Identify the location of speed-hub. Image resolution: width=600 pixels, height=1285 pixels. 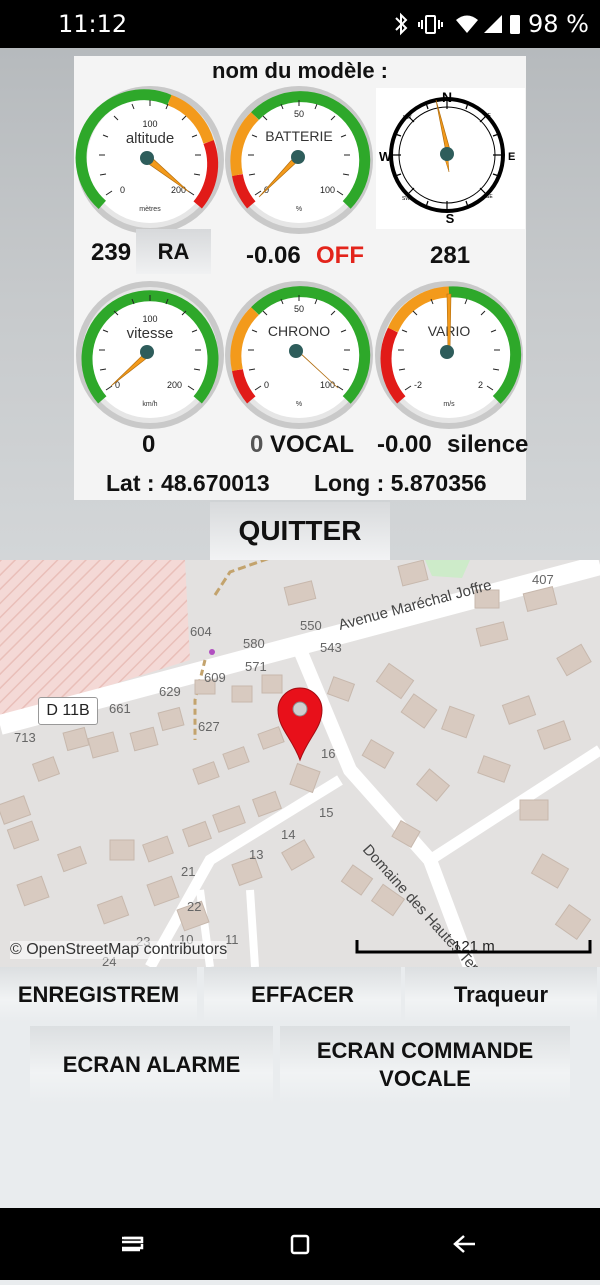
(147, 352).